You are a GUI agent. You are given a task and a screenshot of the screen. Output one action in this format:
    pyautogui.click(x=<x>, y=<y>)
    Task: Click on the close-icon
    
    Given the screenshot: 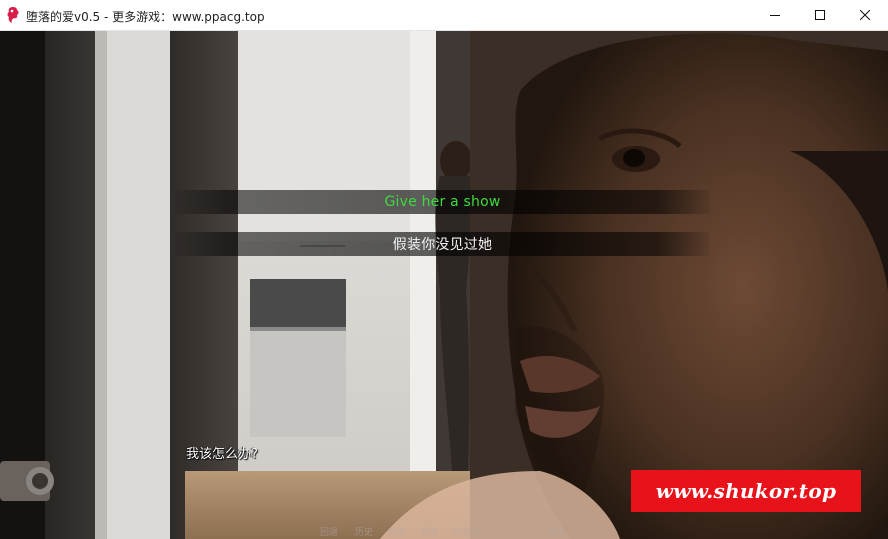 What is the action you would take?
    pyautogui.click(x=865, y=15)
    